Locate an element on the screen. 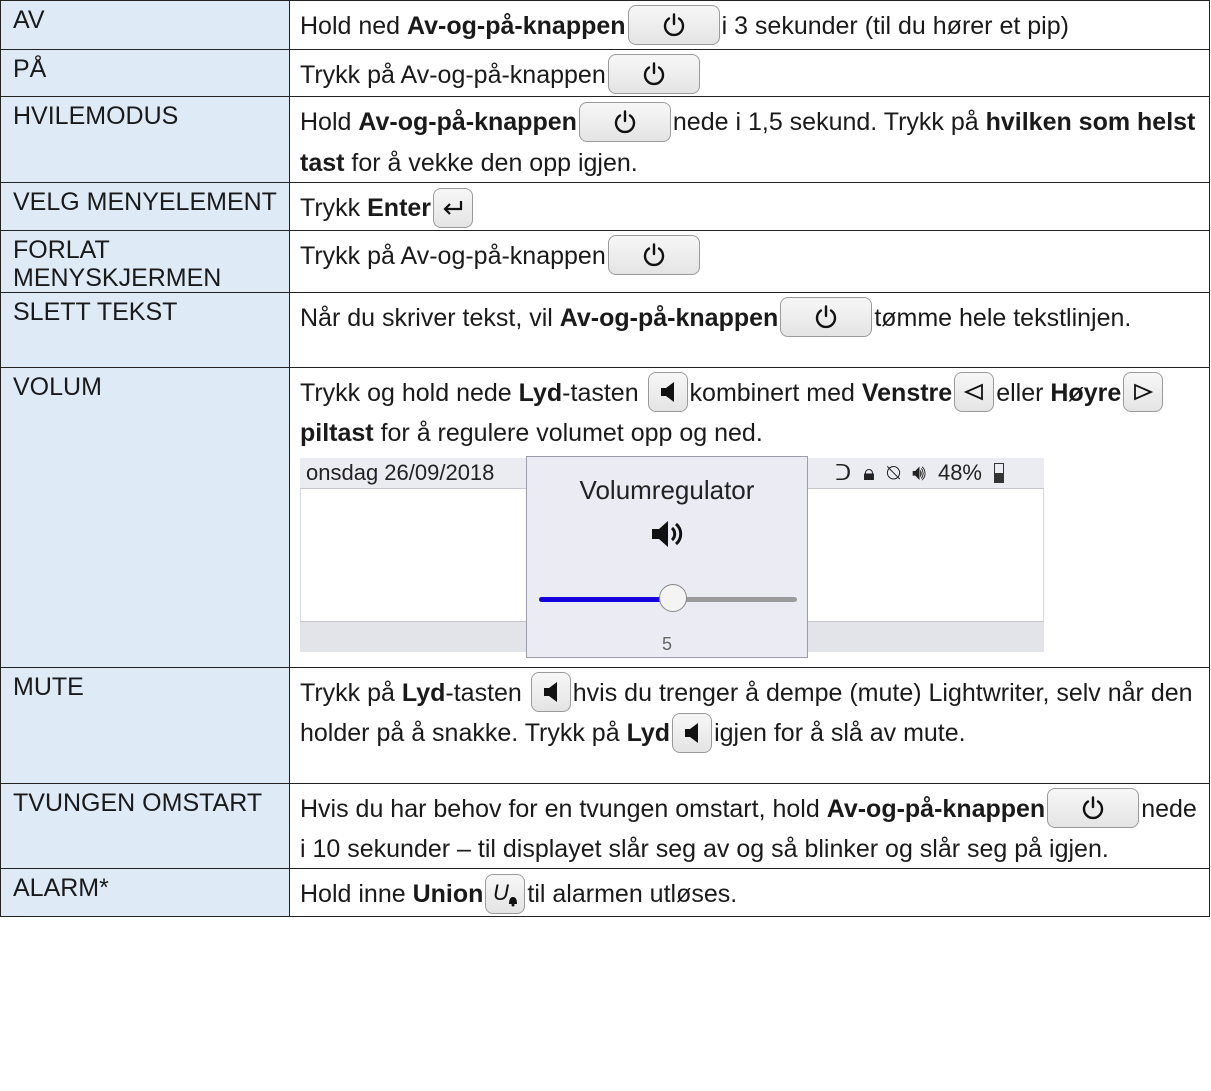 The height and width of the screenshot is (1091, 1211). status-icons: ᑐ 🔒︎ ⍉ 🔊︎ 48% is located at coordinates (919, 473).